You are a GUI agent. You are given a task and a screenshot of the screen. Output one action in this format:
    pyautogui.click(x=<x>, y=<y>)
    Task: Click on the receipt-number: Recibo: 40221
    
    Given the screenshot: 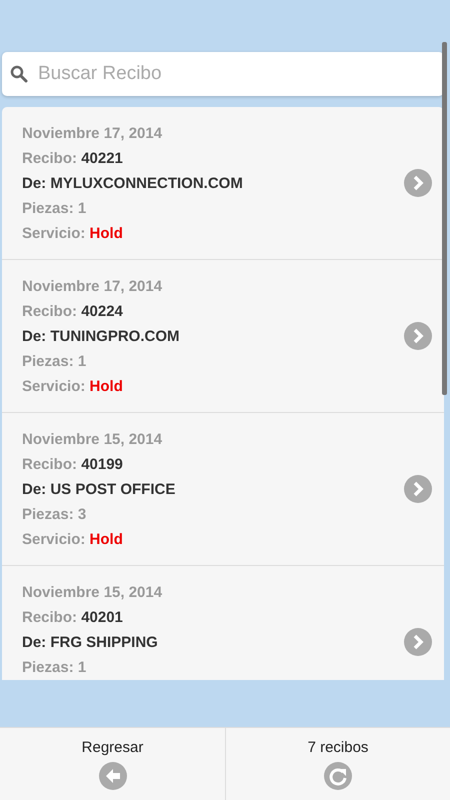 What is the action you would take?
    pyautogui.click(x=73, y=158)
    